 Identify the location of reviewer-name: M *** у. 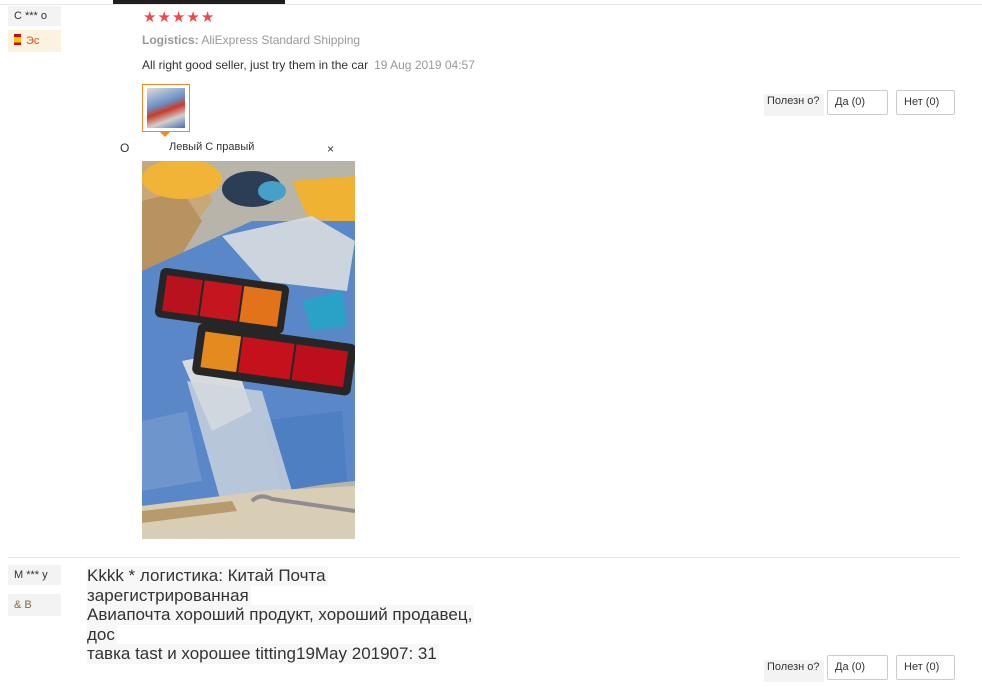
(34, 575).